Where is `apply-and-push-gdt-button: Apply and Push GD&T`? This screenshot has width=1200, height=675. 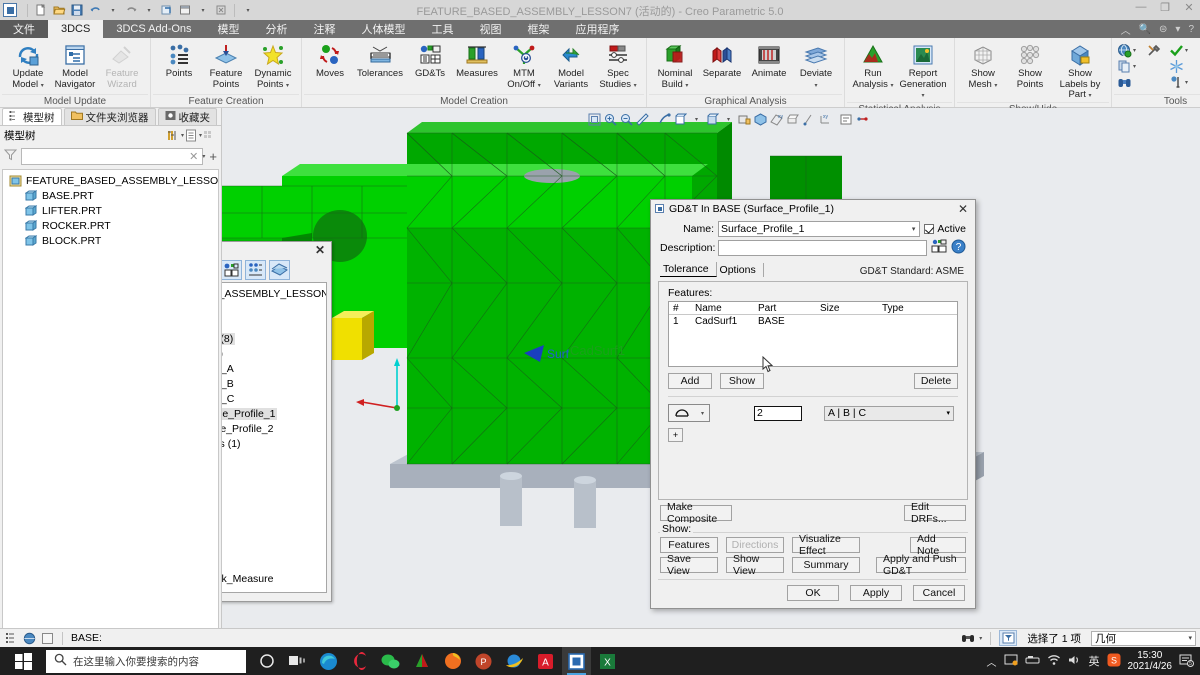 apply-and-push-gdt-button: Apply and Push GD&T is located at coordinates (921, 565).